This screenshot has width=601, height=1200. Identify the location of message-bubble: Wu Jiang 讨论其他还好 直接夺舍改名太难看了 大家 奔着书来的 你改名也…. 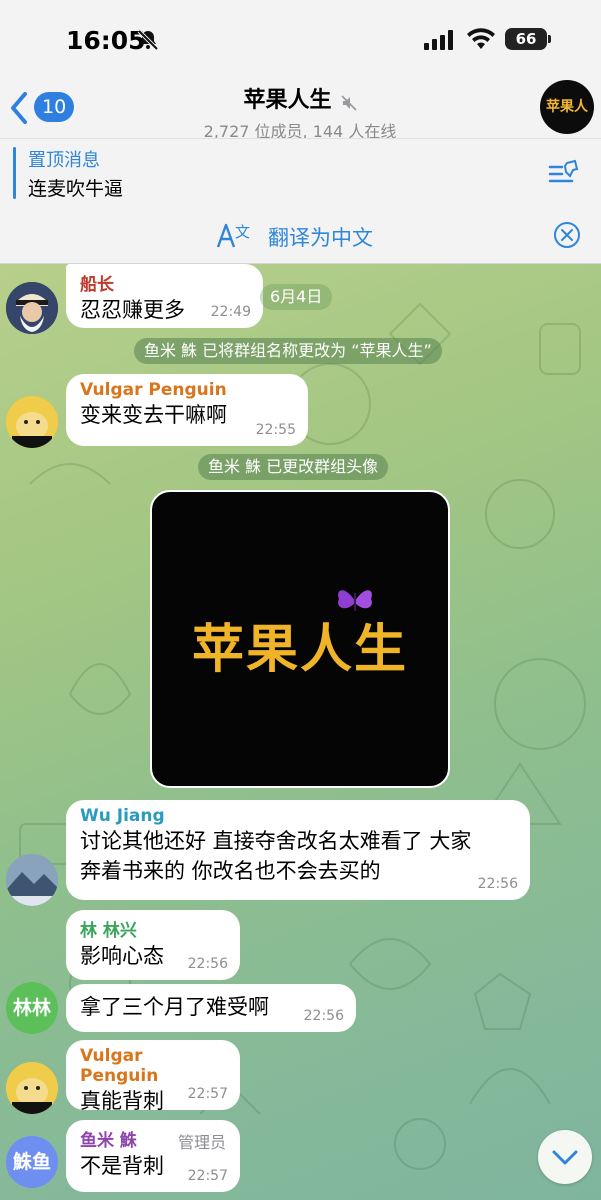
(298, 850).